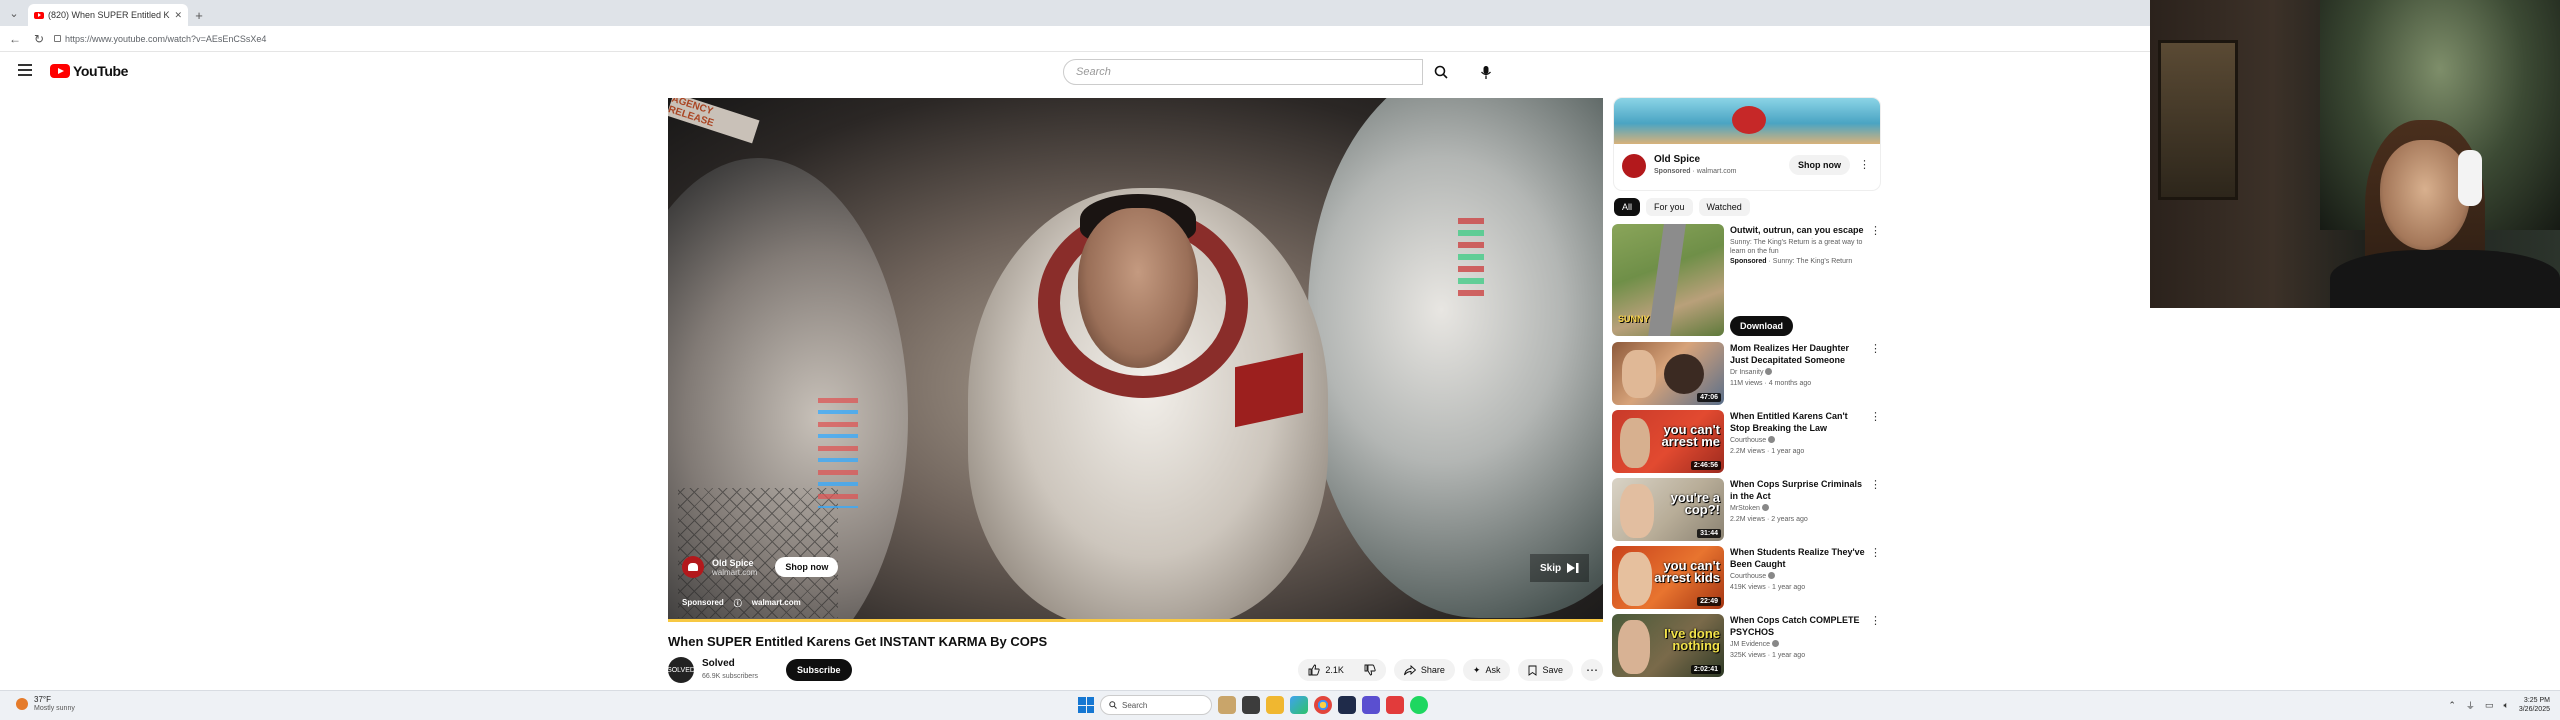 This screenshot has height=720, width=2560. I want to click on search-button, so click(1441, 72).